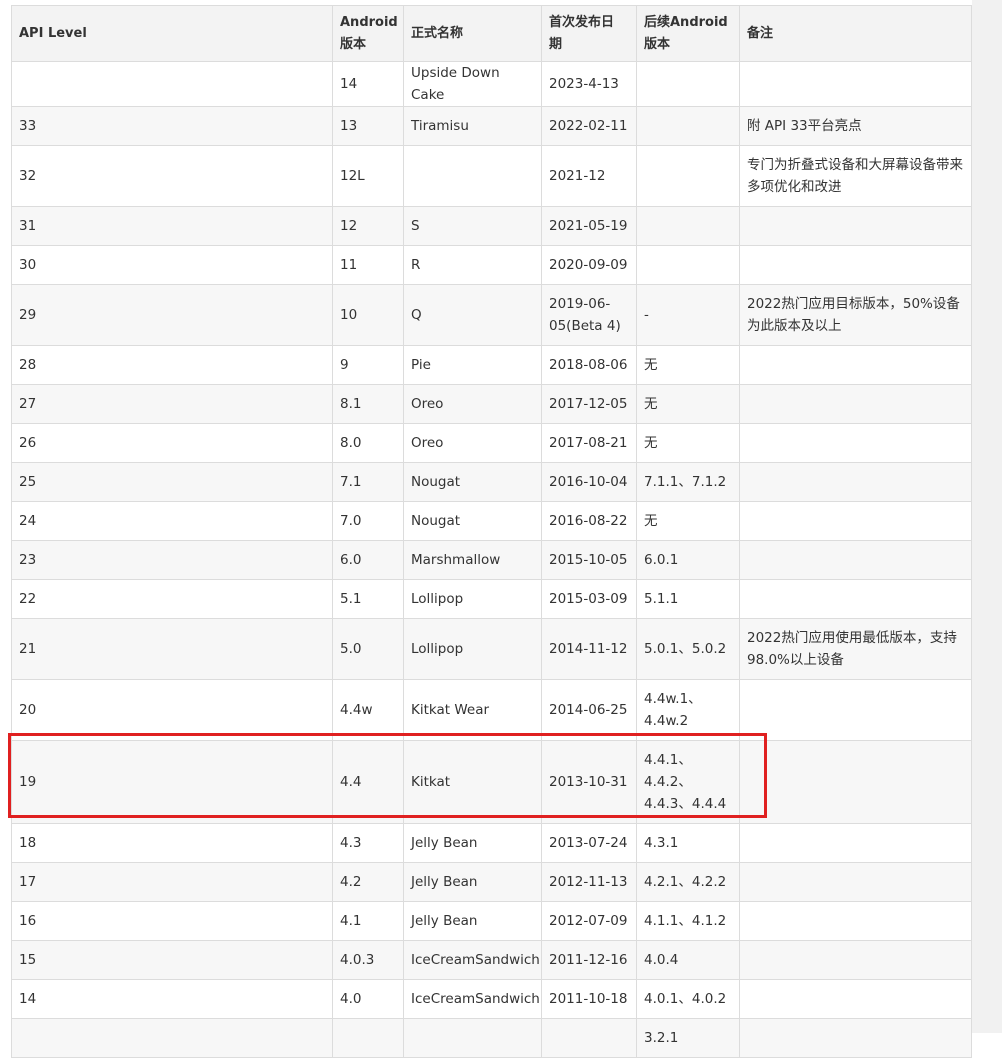  Describe the element at coordinates (172, 999) in the screenshot. I see `cell-api-level: 14` at that location.